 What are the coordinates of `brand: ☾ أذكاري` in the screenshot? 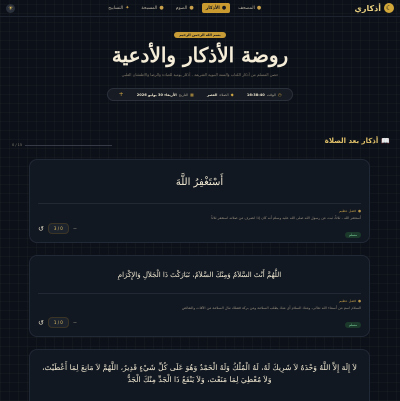 It's located at (374, 8).